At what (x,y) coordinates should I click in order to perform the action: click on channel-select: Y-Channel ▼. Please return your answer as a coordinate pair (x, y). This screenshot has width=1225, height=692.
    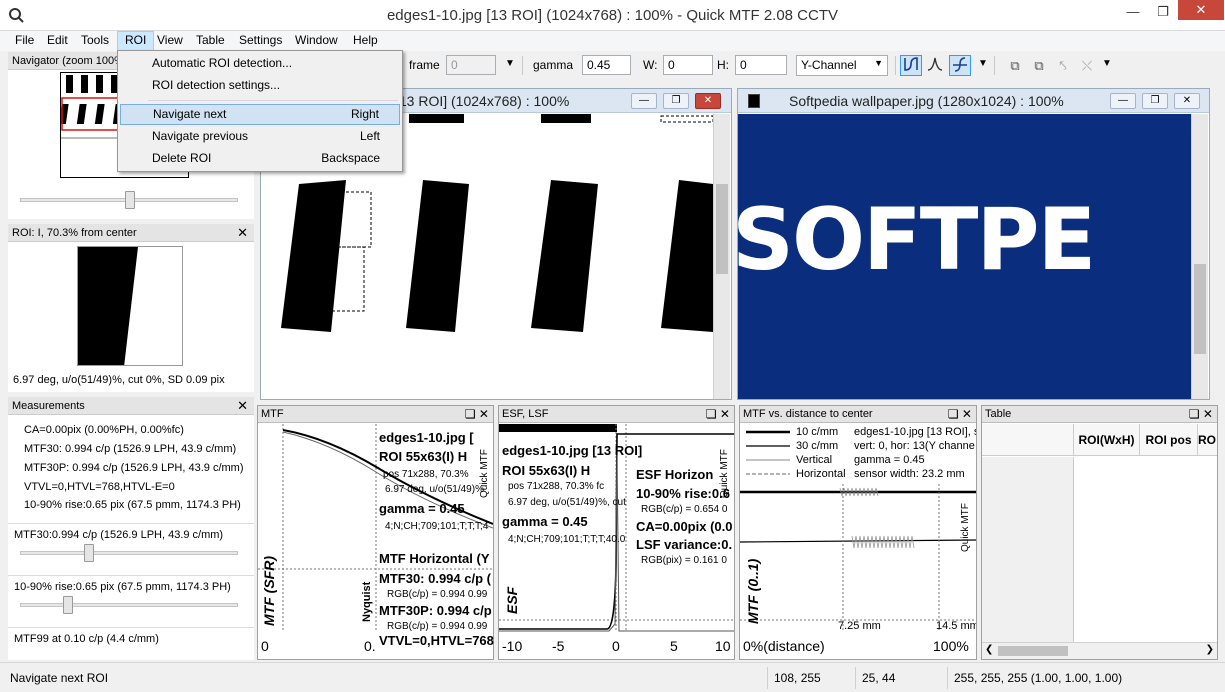
    Looking at the image, I should click on (842, 65).